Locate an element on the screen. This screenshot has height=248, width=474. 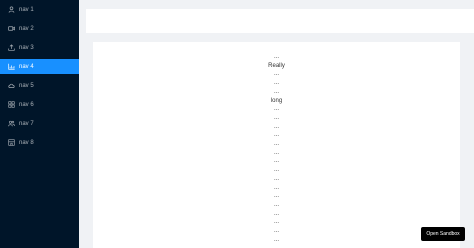
sidebar-item-label: nav 4 is located at coordinates (26, 66).